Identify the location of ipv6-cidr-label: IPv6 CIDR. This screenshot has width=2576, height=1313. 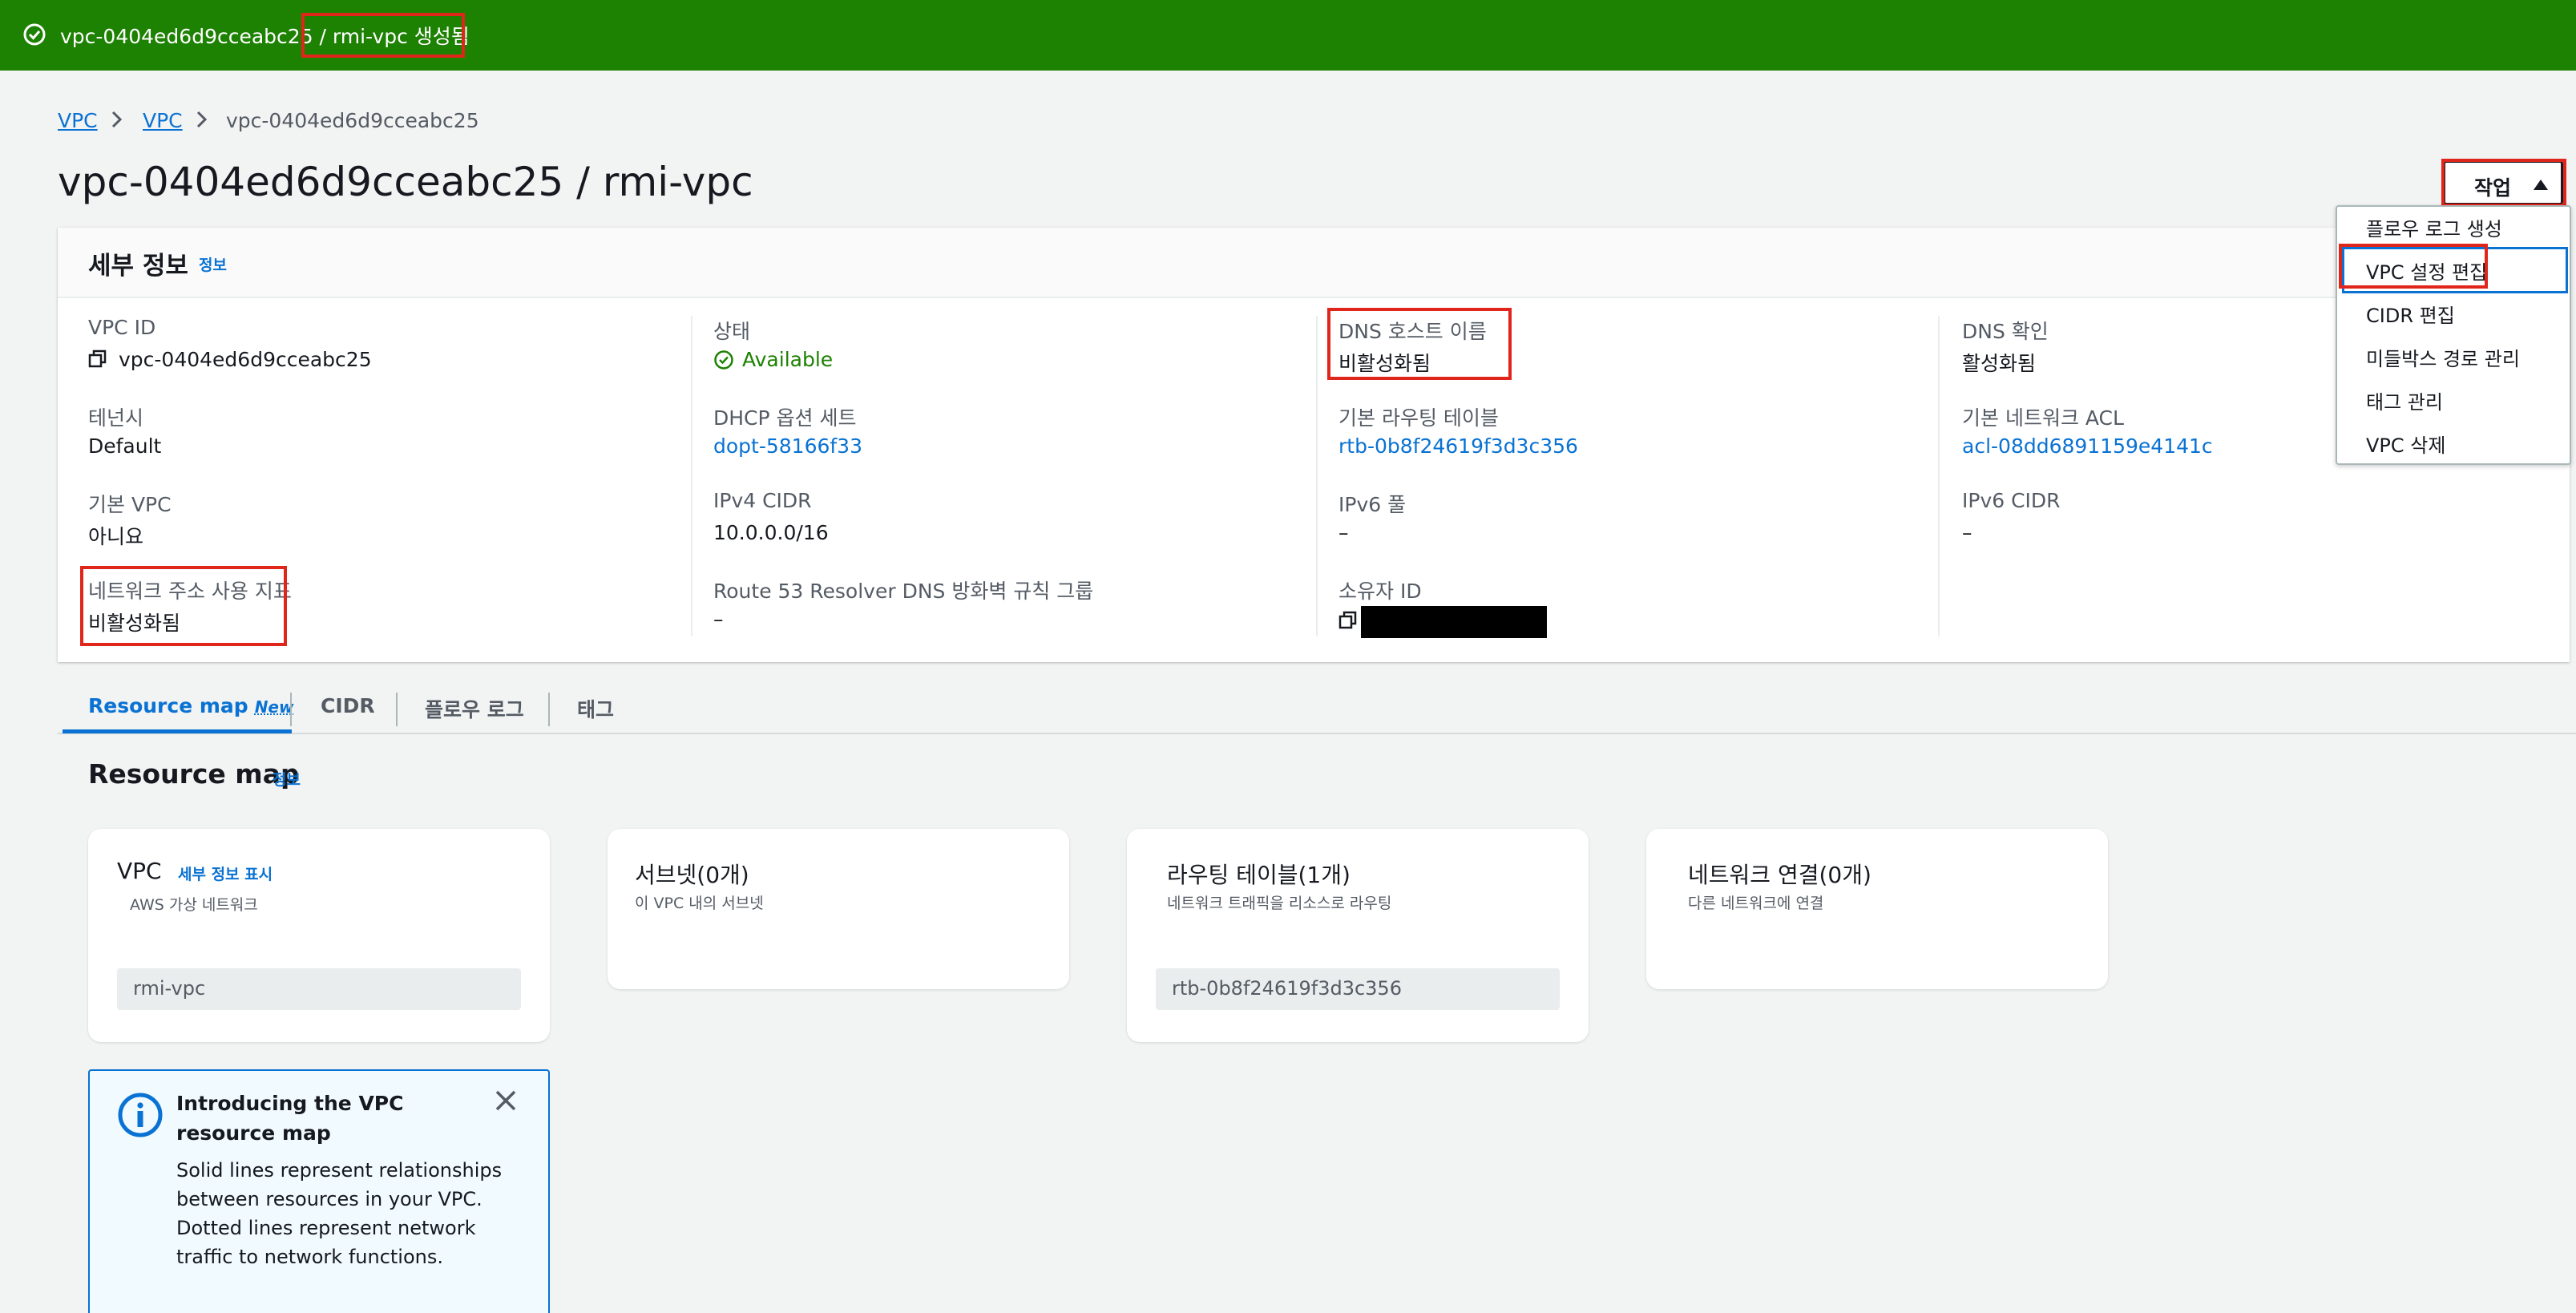
(2012, 500).